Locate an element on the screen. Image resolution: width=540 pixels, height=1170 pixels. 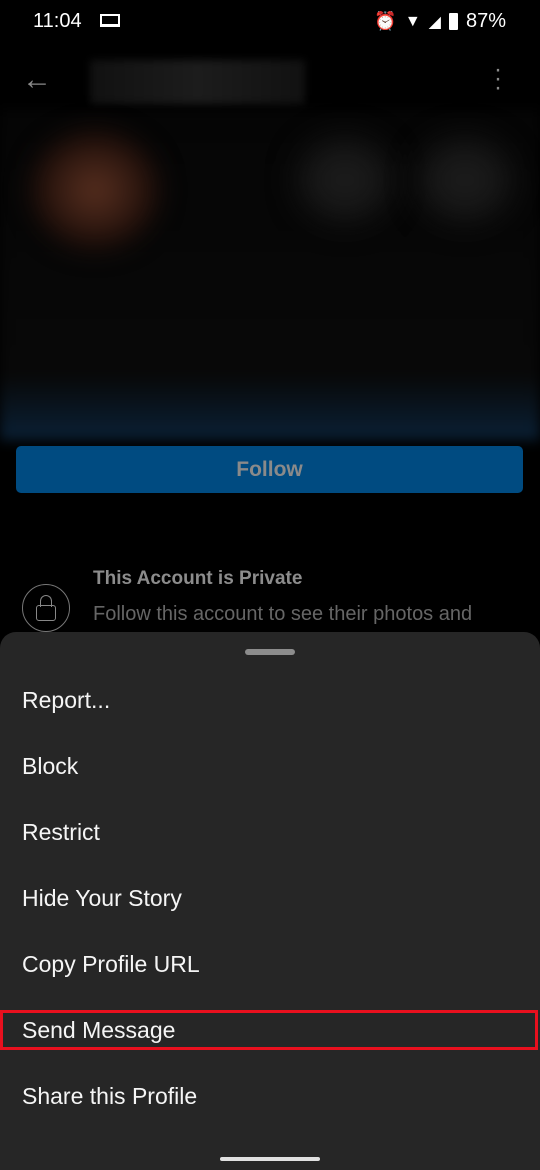
avatar is located at coordinates (95, 190).